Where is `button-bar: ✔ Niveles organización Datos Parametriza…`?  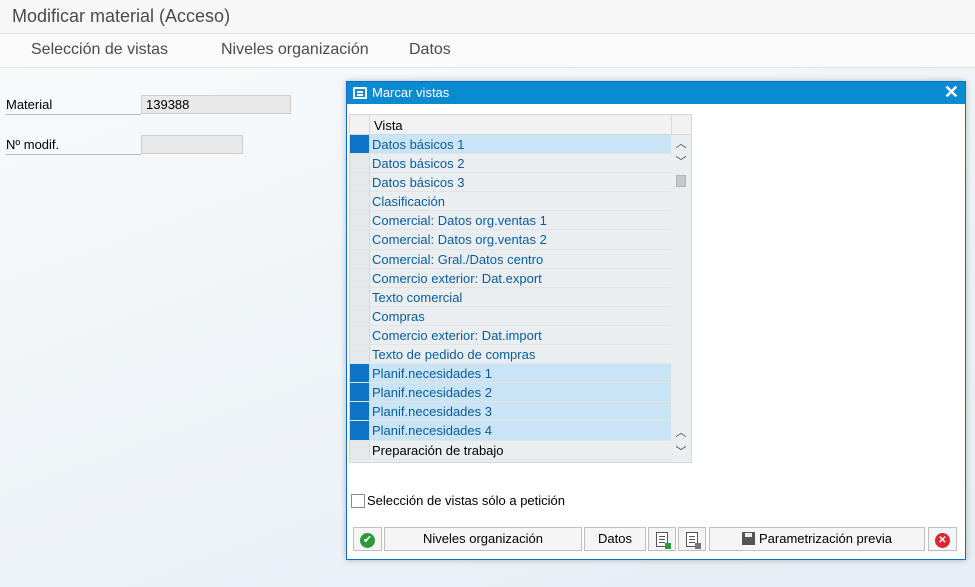
button-bar: ✔ Niveles organización Datos Parametriza… is located at coordinates (657, 539).